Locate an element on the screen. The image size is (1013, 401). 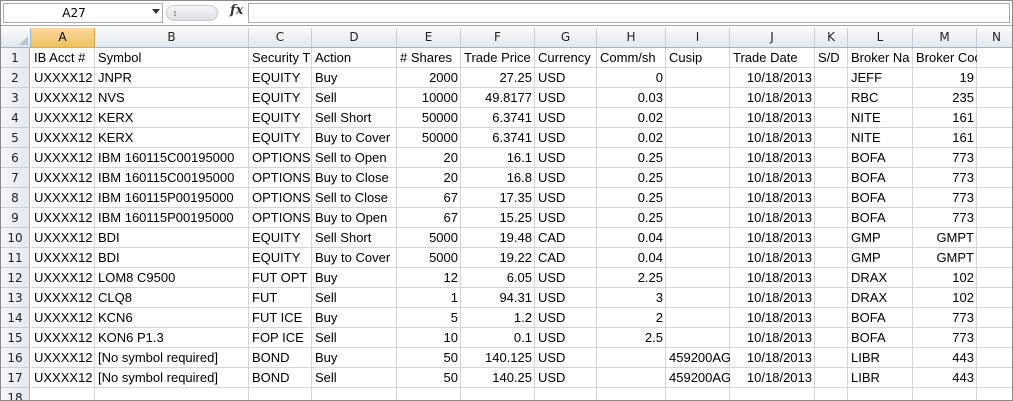
header-cell: Comm/sh is located at coordinates (631, 58).